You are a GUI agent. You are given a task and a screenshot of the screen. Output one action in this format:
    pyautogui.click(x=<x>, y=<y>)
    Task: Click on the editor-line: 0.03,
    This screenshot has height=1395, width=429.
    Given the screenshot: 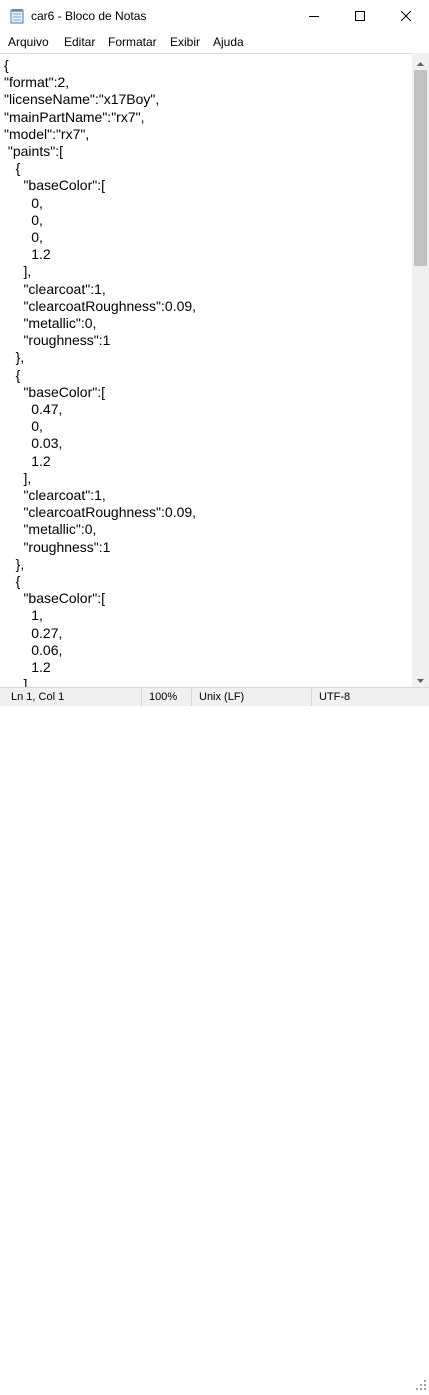 What is the action you would take?
    pyautogui.click(x=33, y=443)
    